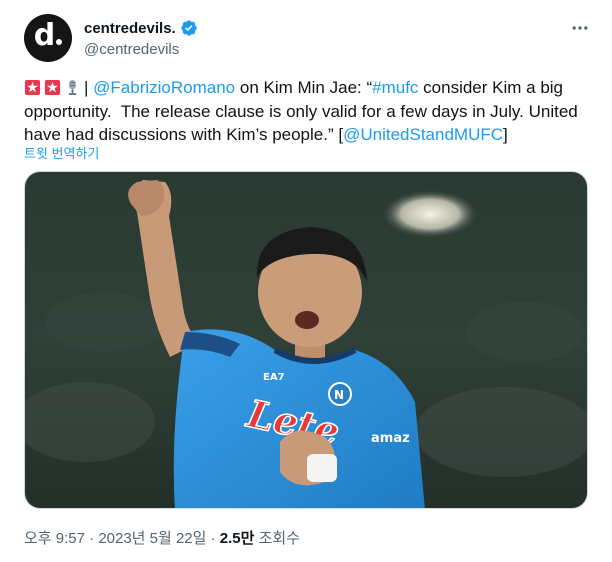 Image resolution: width=612 pixels, height=562 pixels. Describe the element at coordinates (395, 87) in the screenshot. I see `hashtag-link: #mufc` at that location.